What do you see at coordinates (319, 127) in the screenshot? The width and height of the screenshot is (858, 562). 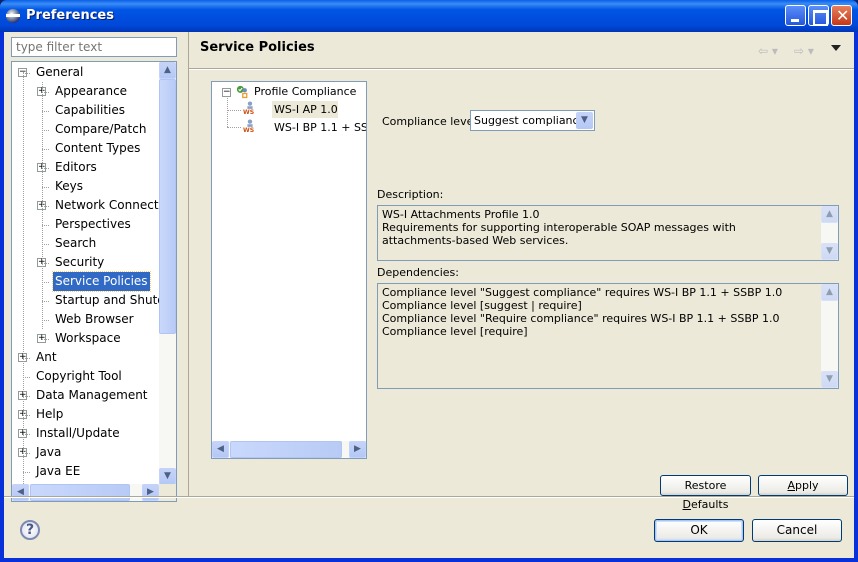 I see `policy-item-ws-i-bp: WS-I BP 1.1 + SSBP 1.0` at bounding box center [319, 127].